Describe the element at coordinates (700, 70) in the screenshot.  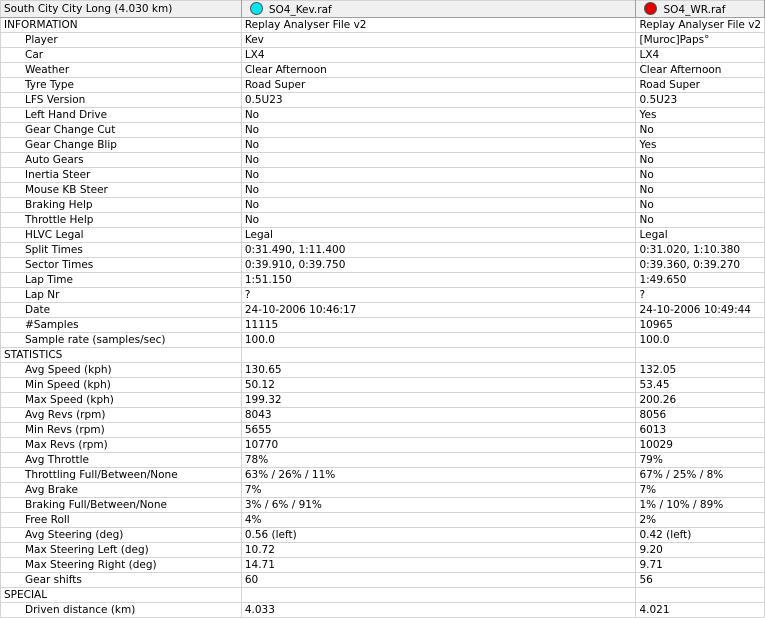
I see `file2-value: Clear Afternoon` at that location.